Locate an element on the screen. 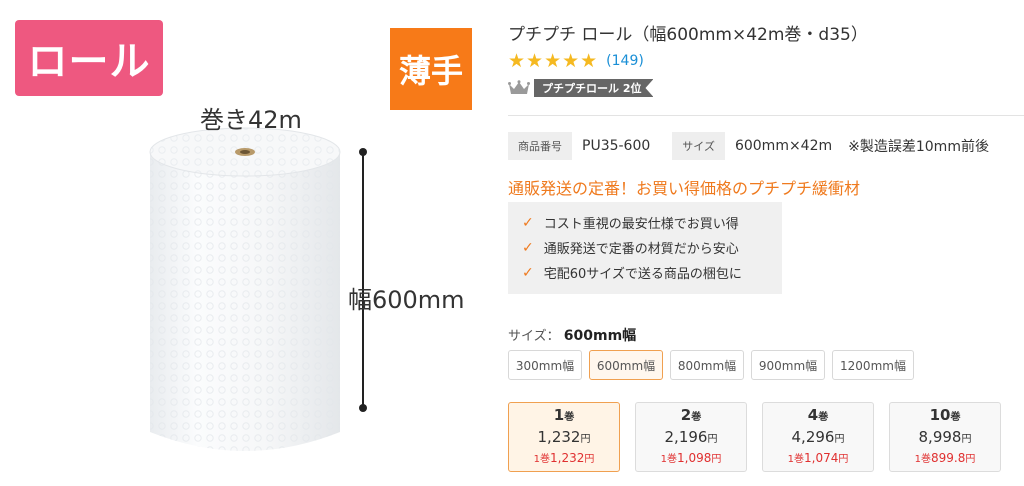 Image resolution: width=1024 pixels, height=486 pixels. size-option-300: 300mm幅 is located at coordinates (545, 365).